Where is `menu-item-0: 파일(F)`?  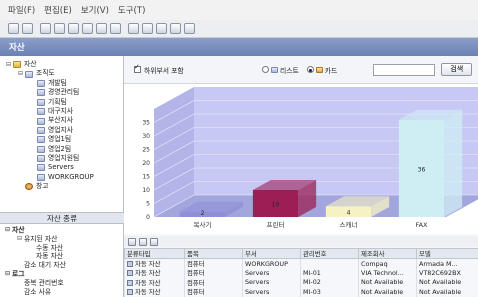
menu-item-0: 파일(F) is located at coordinates (21, 10).